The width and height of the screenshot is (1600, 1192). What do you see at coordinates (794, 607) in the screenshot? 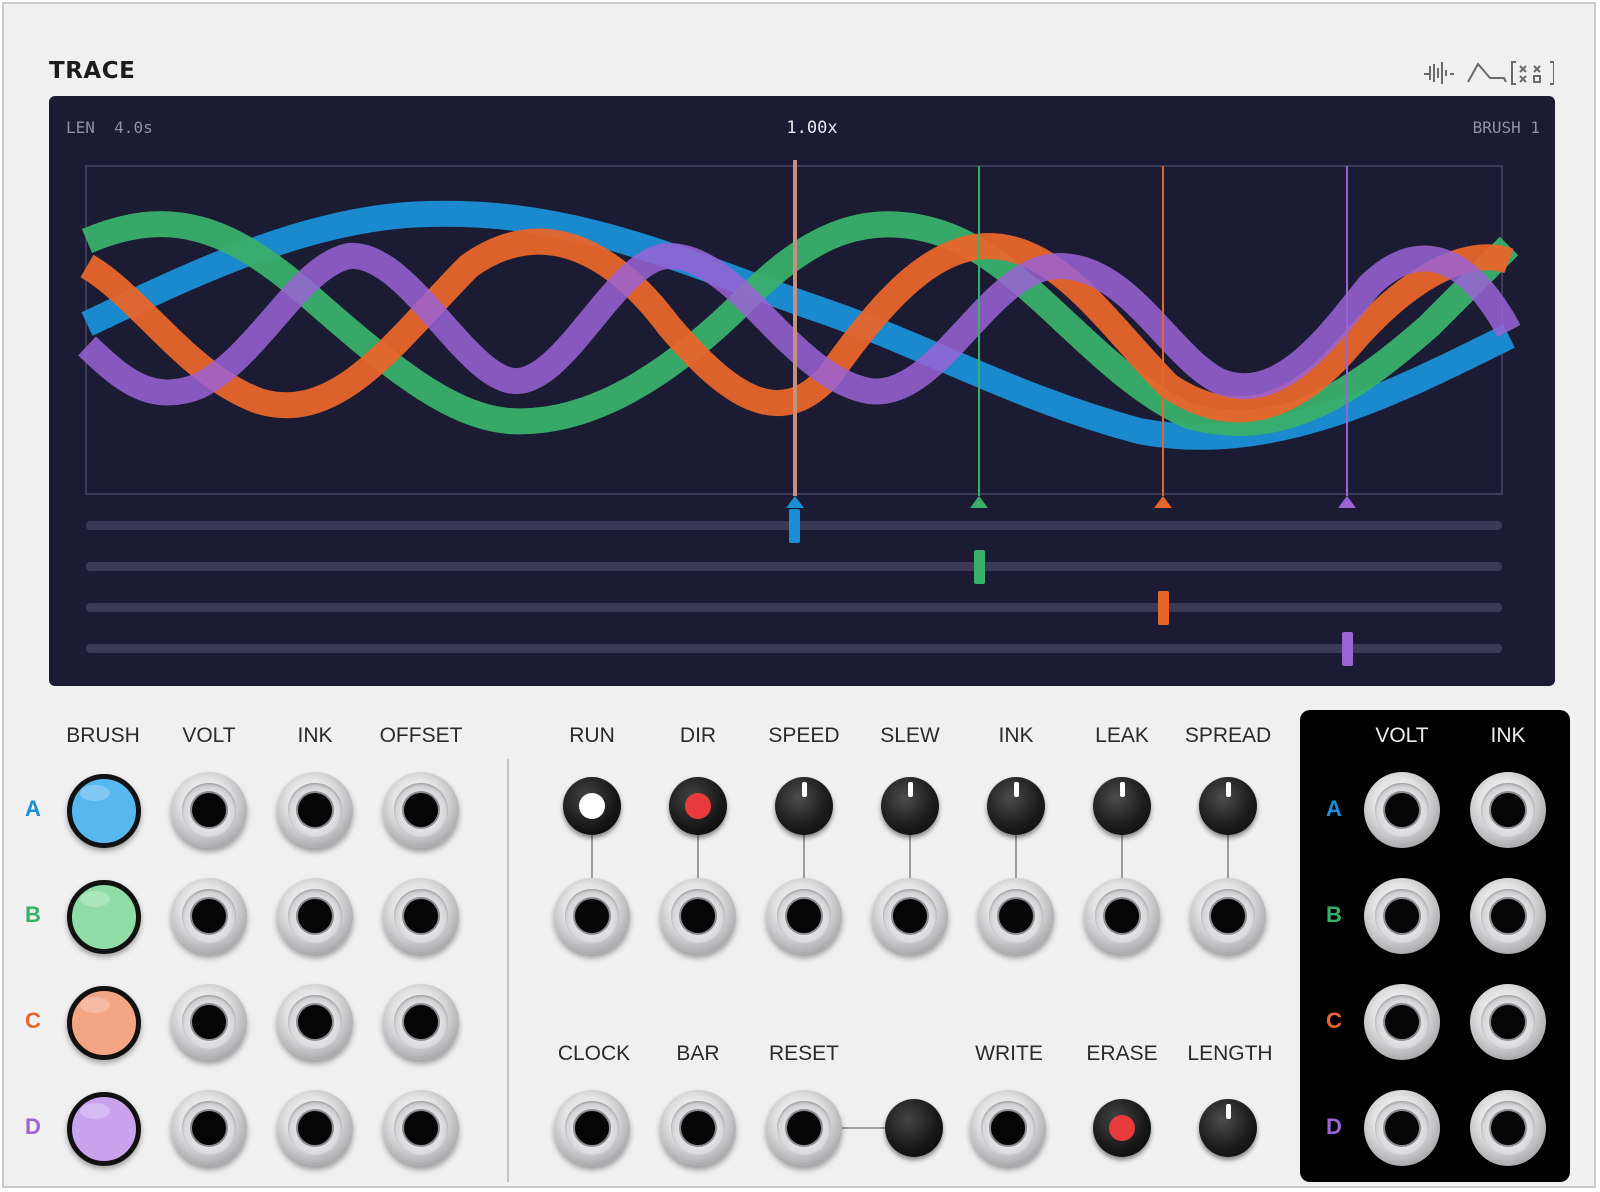
I see `track-c-bar` at bounding box center [794, 607].